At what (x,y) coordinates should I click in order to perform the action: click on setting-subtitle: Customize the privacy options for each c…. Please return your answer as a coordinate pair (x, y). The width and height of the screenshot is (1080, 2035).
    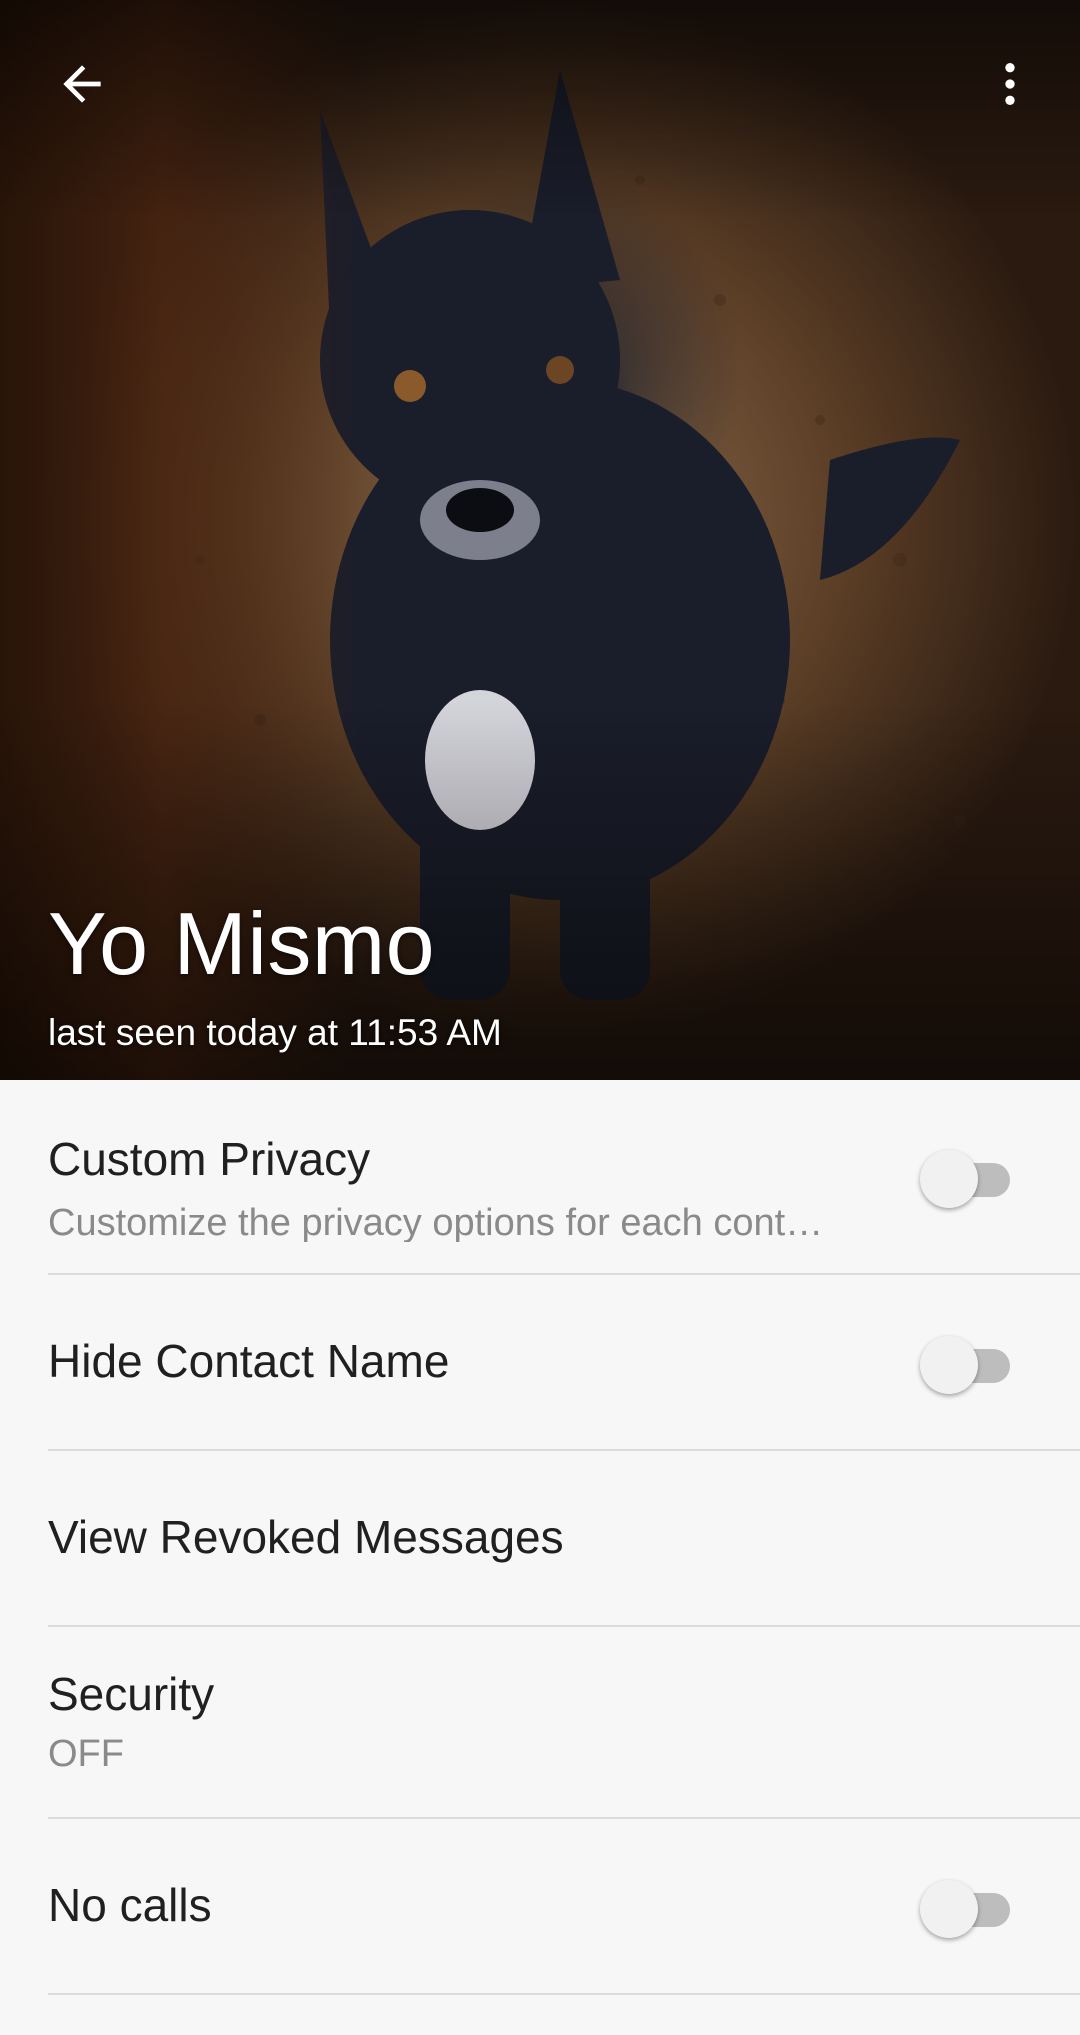
    Looking at the image, I should click on (436, 1223).